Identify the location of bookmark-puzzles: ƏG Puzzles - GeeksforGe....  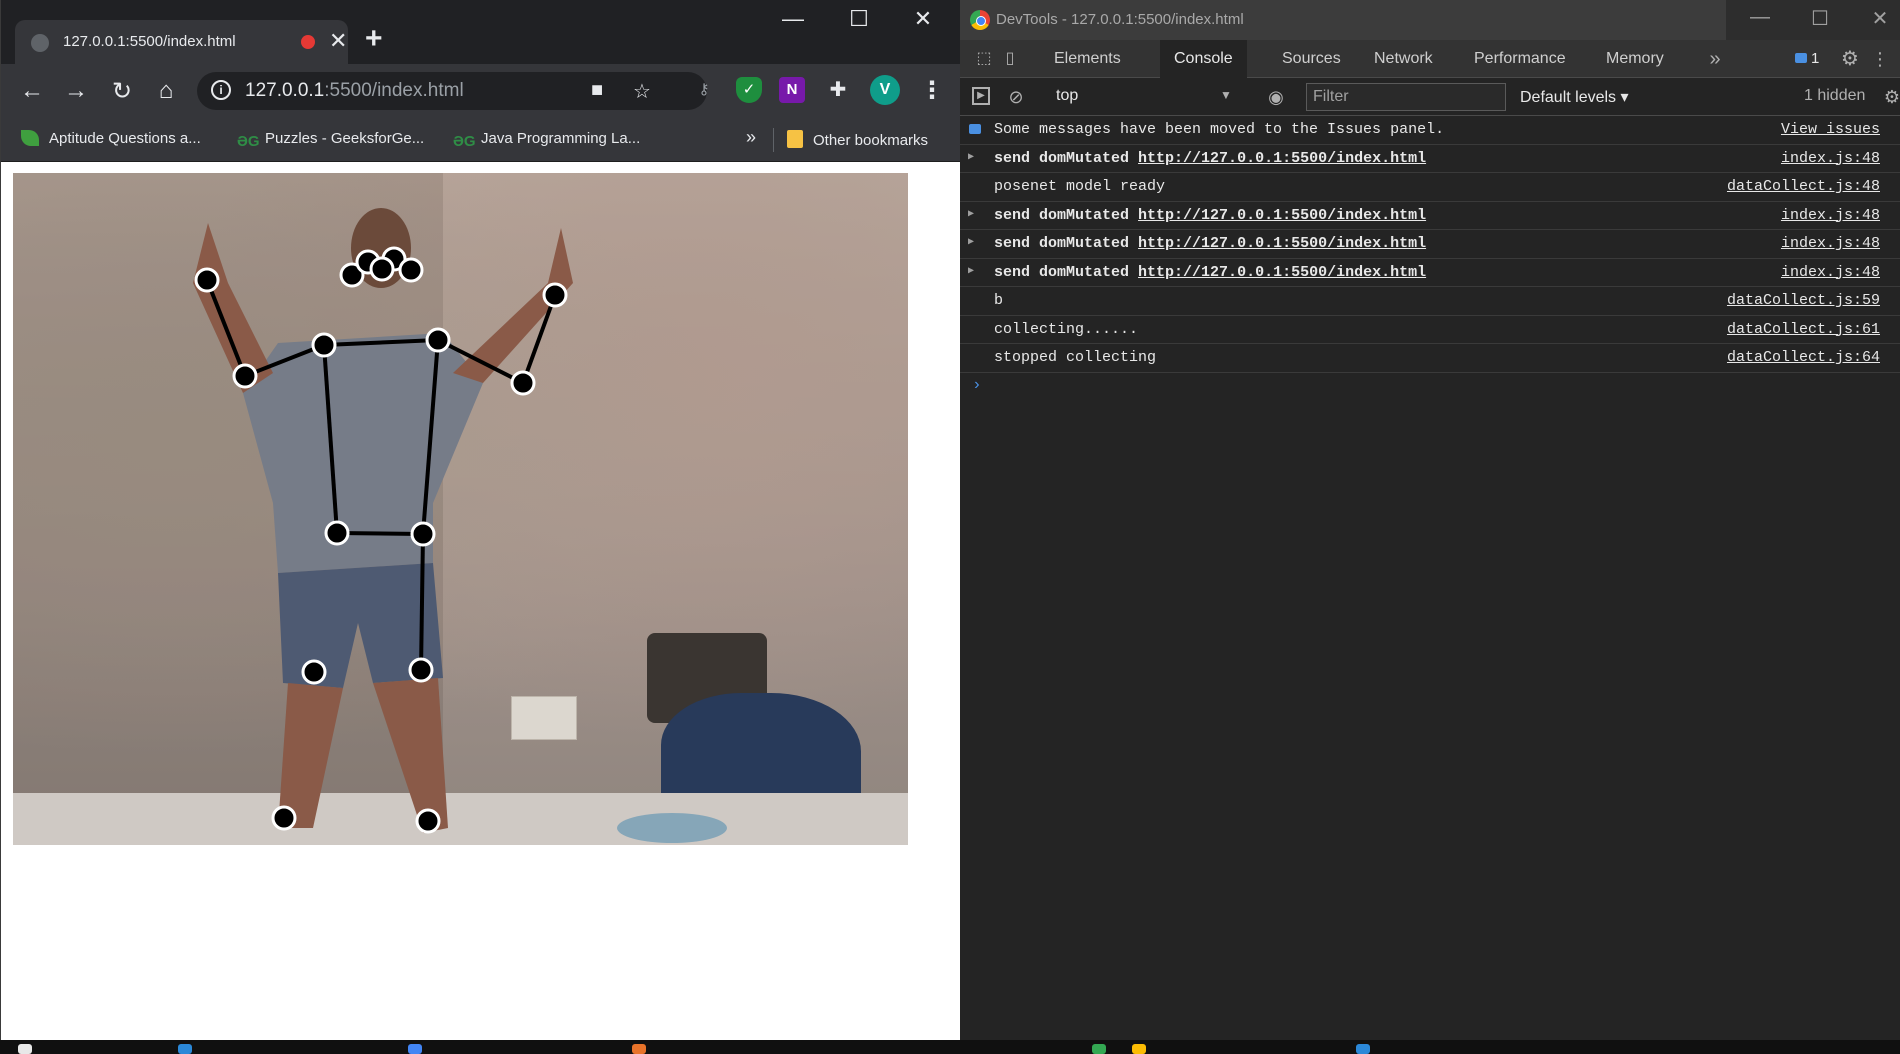
(330, 140).